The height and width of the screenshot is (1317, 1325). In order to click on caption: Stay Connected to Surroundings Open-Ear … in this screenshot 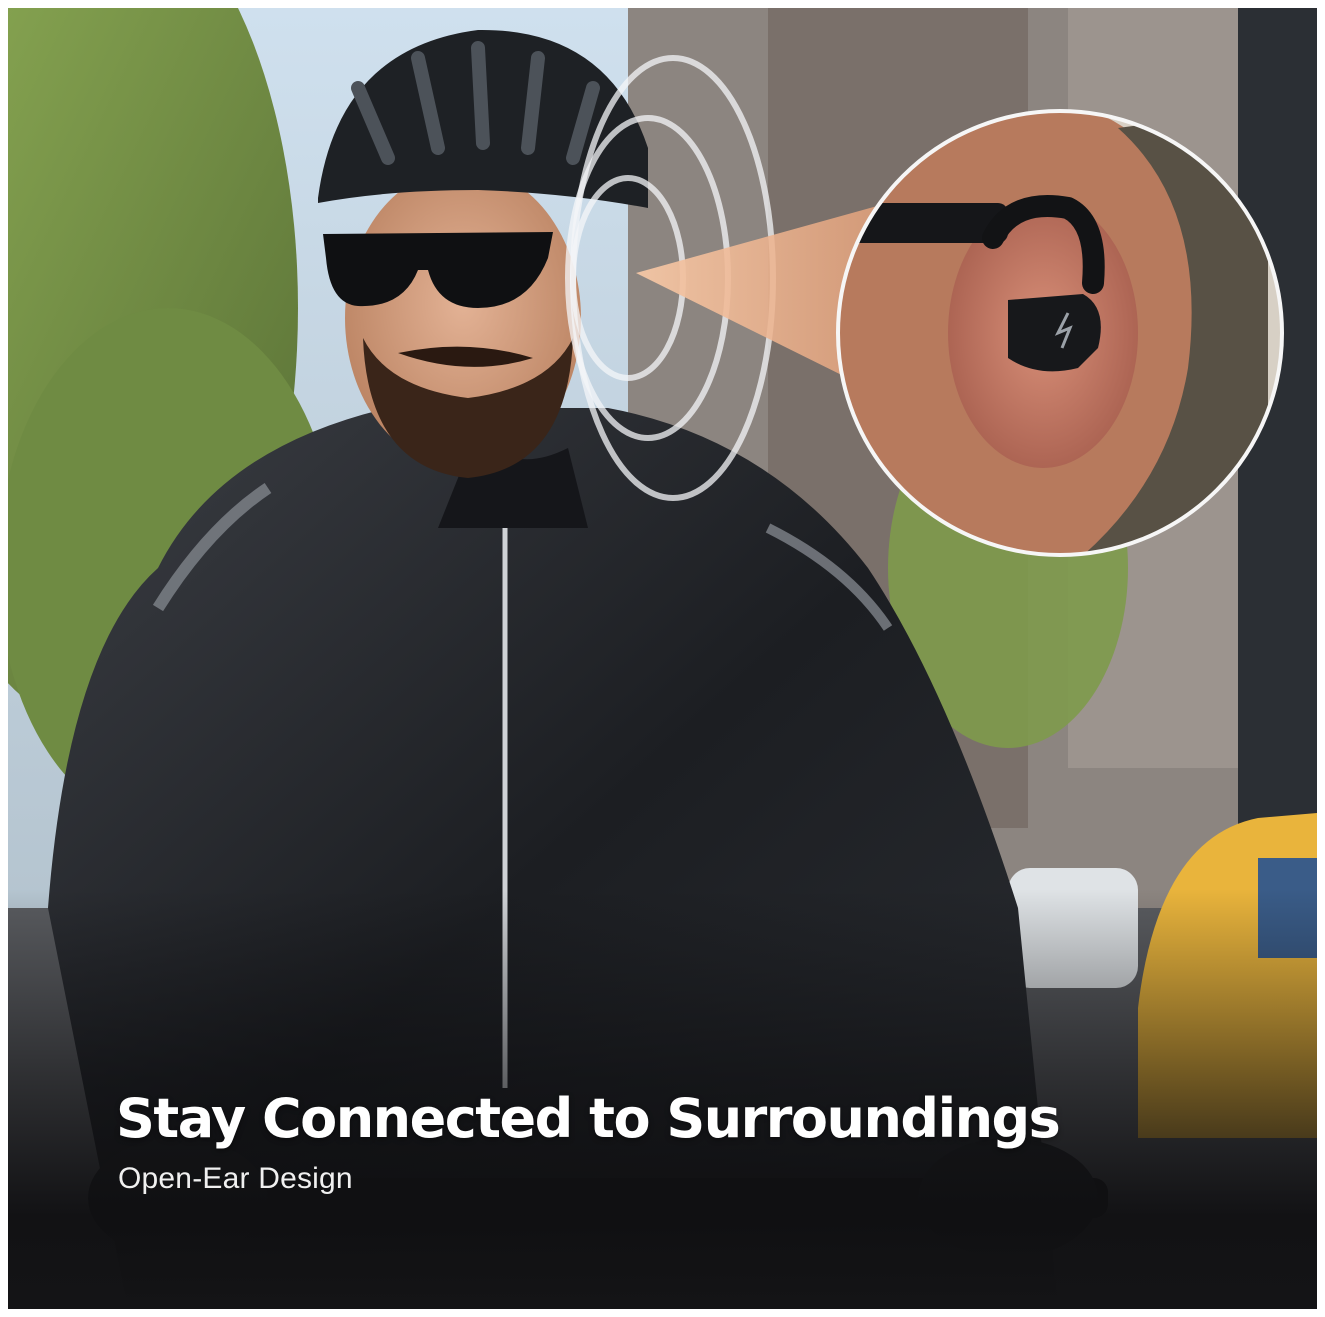, I will do `click(588, 1141)`.